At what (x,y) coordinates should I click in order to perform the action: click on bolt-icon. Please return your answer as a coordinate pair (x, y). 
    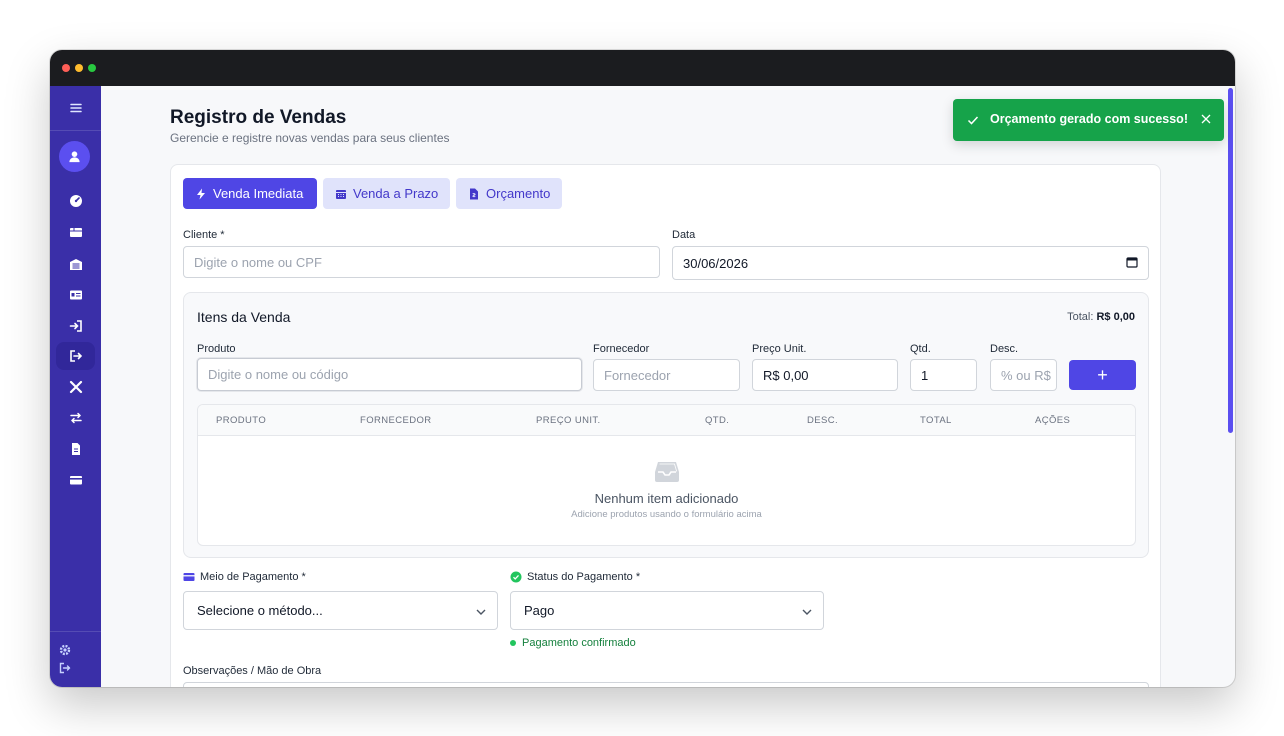
    Looking at the image, I should click on (201, 193).